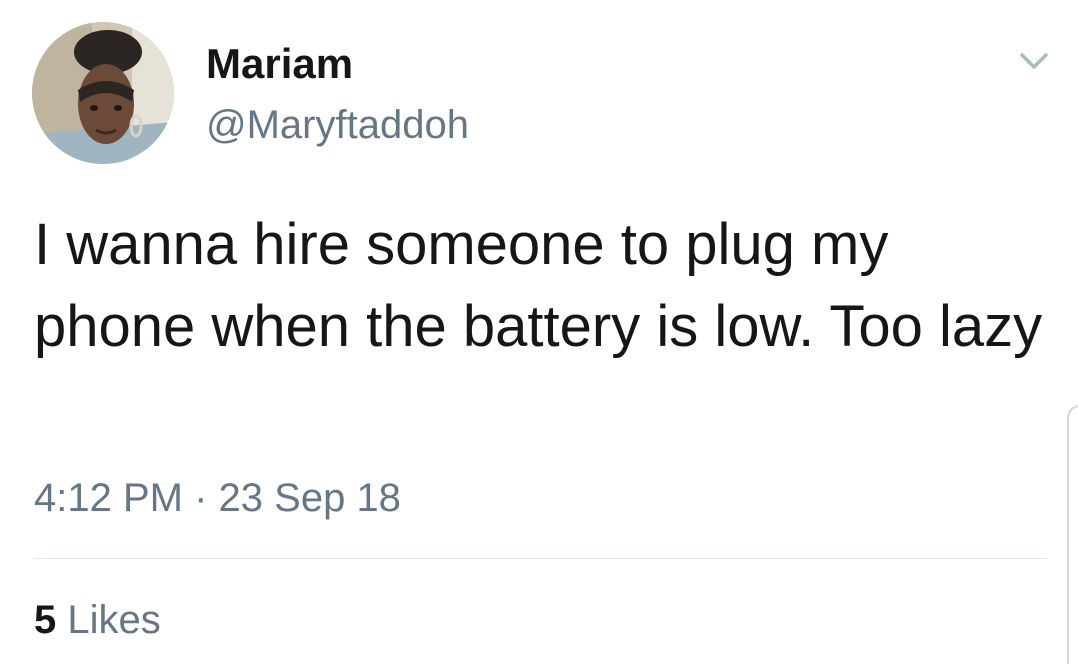 This screenshot has height=669, width=1078. What do you see at coordinates (541, 558) in the screenshot?
I see `divider` at bounding box center [541, 558].